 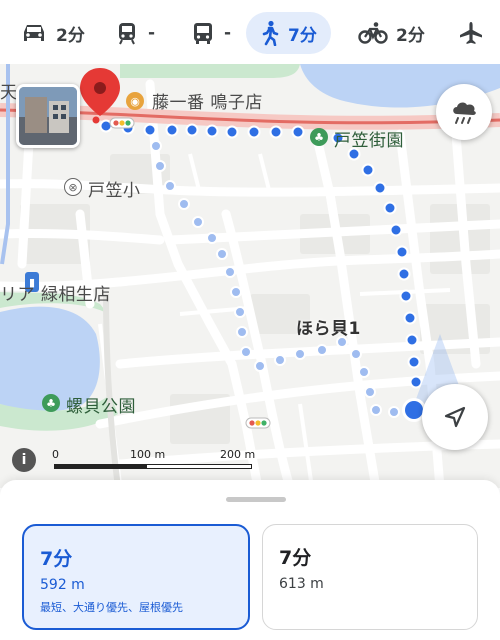 I want to click on map-label-park-horagai: 螺貝公園, so click(x=101, y=404).